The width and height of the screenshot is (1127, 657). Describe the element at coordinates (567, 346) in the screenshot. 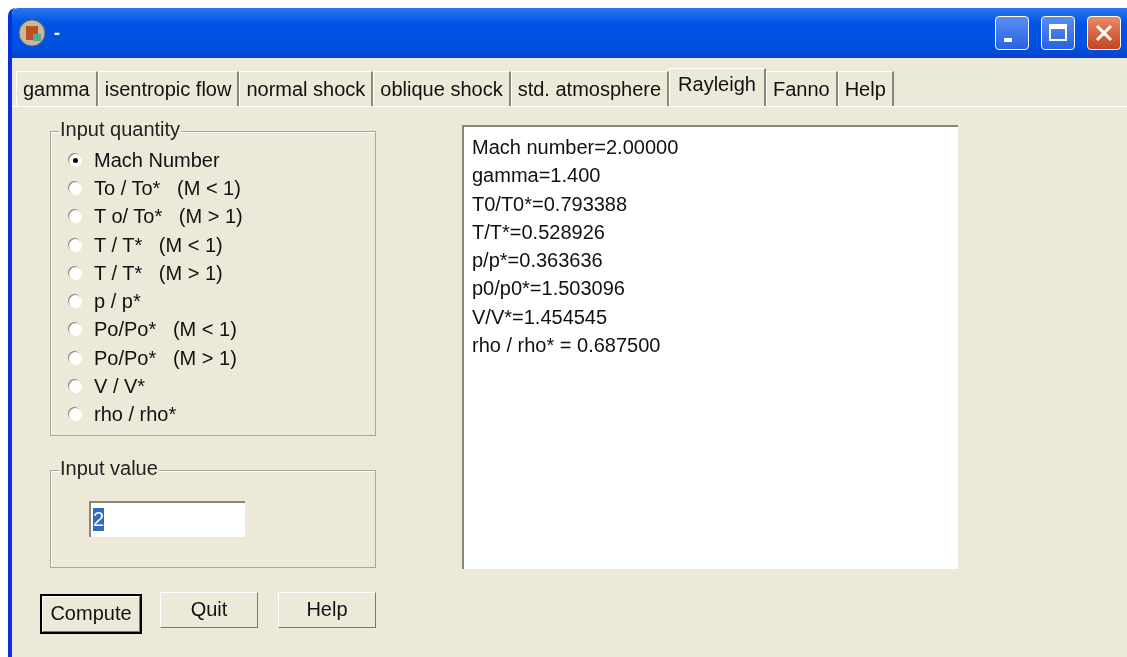

I see `output-line: rho / rho* = 0.687500` at that location.